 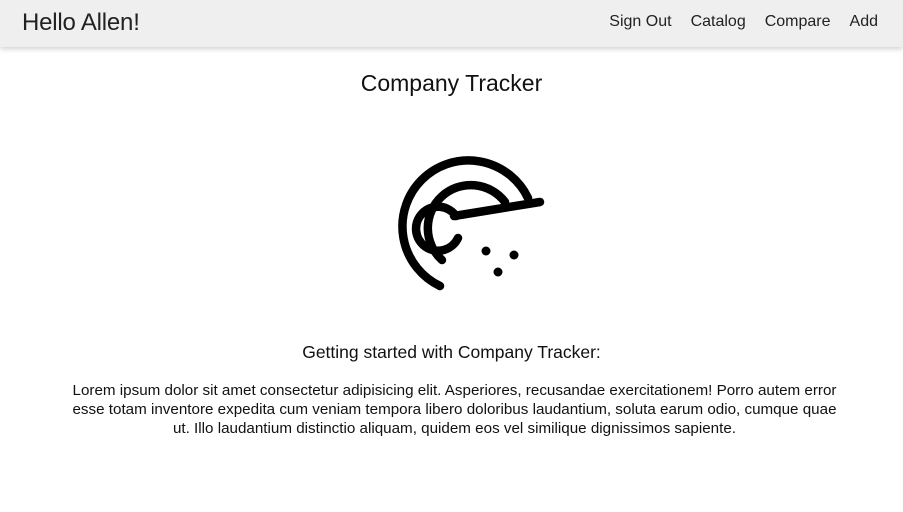 I want to click on radar-icon, so click(x=471, y=223).